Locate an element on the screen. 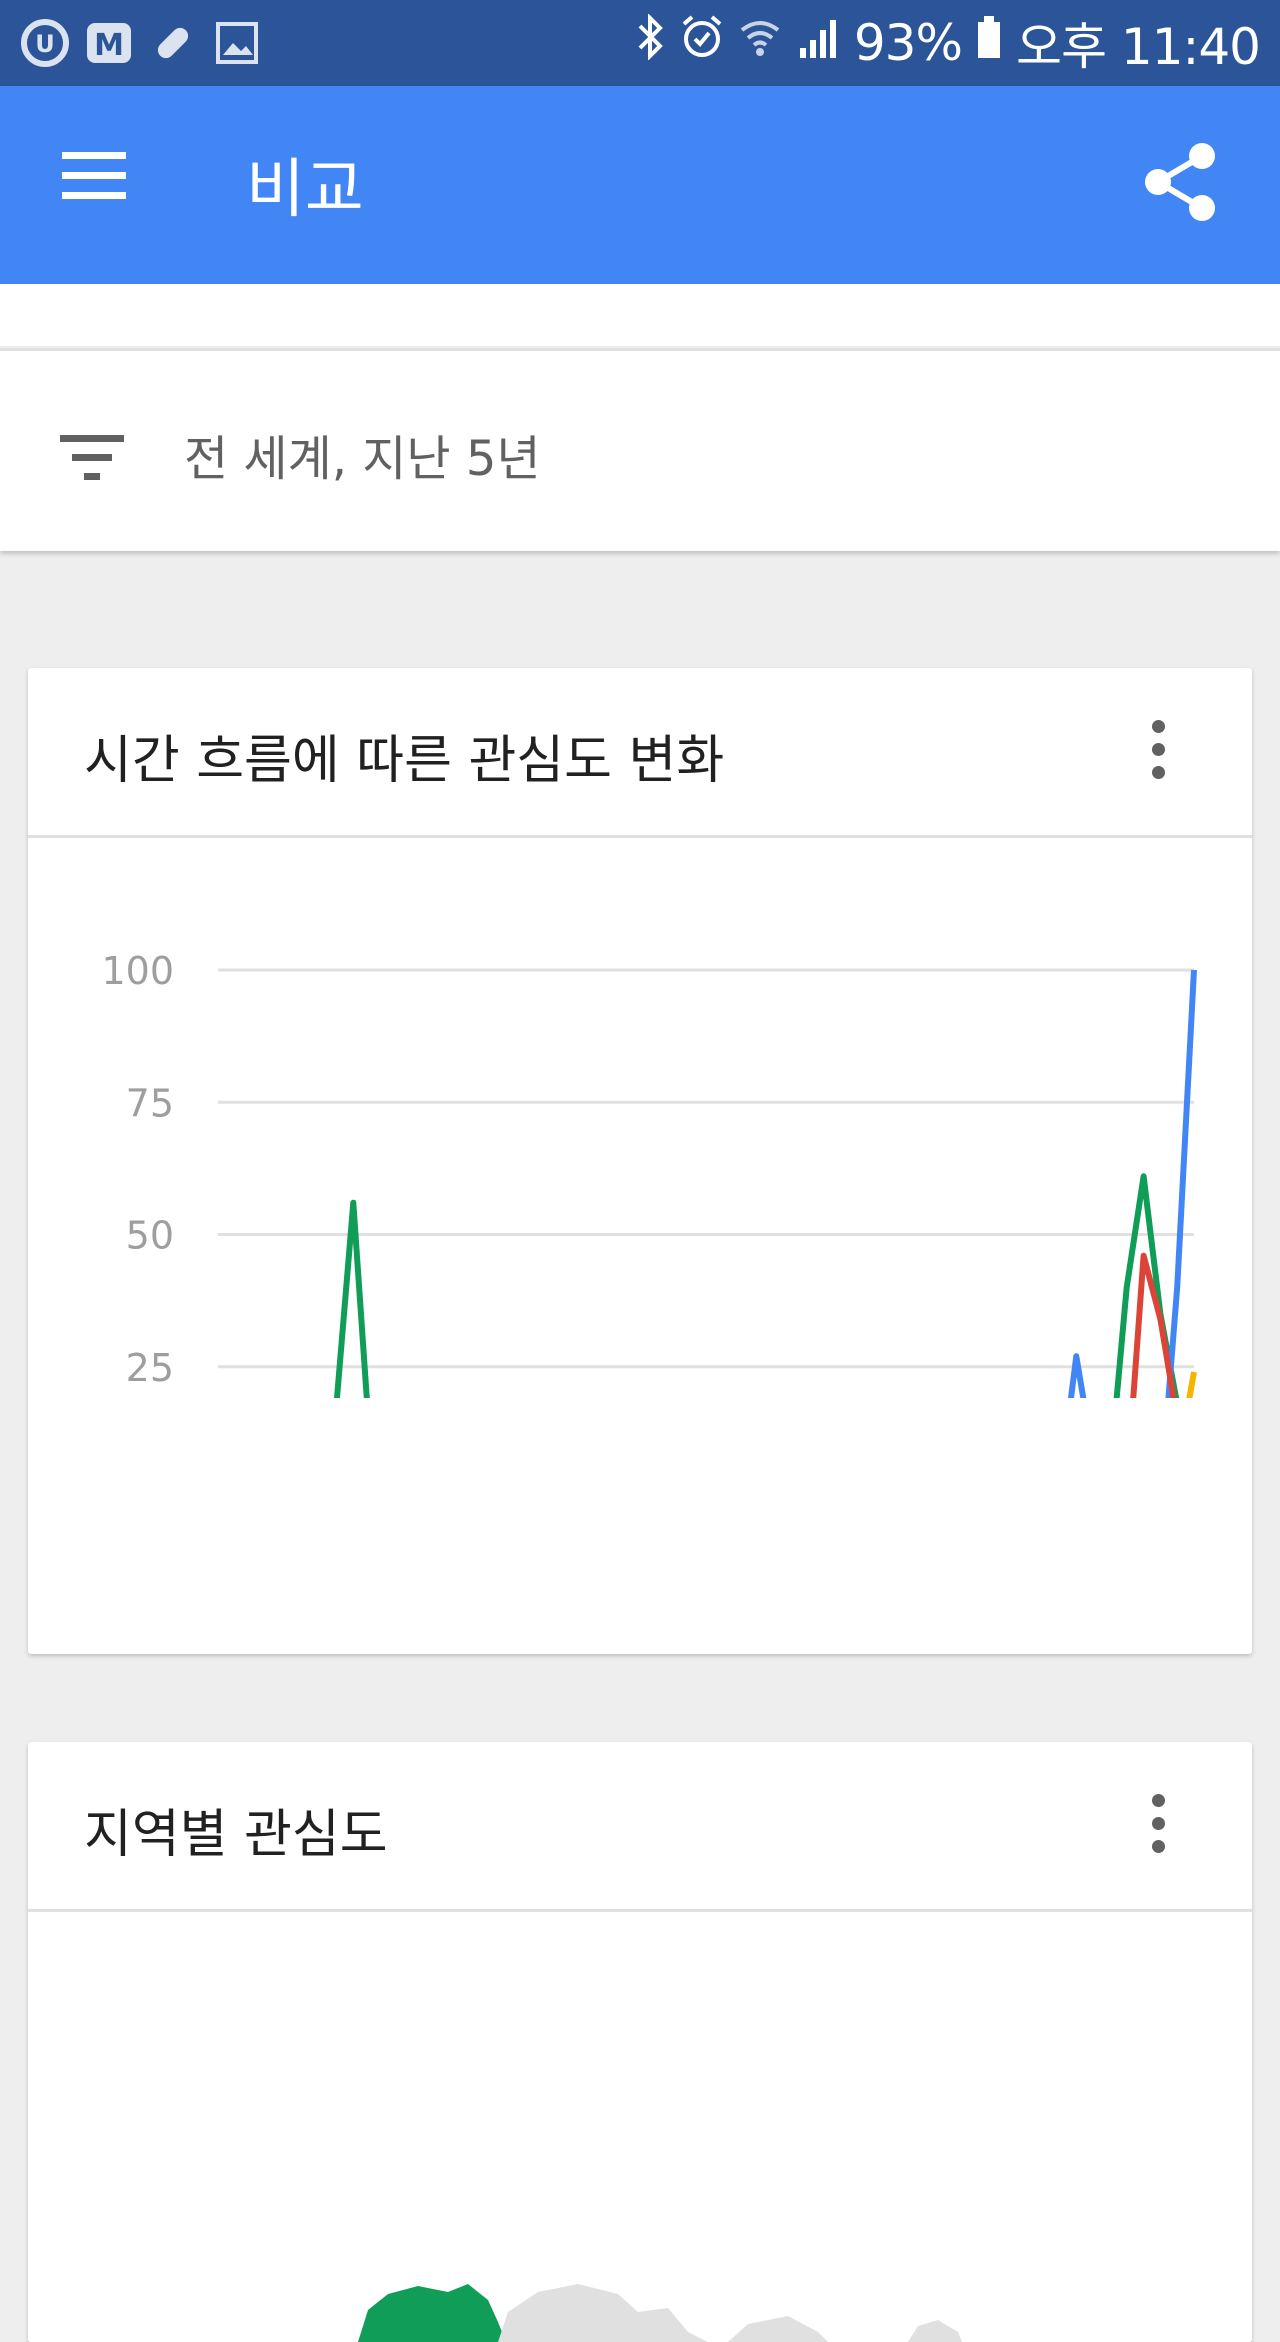 This screenshot has width=1280, height=2342. bluetooth-icon is located at coordinates (651, 42).